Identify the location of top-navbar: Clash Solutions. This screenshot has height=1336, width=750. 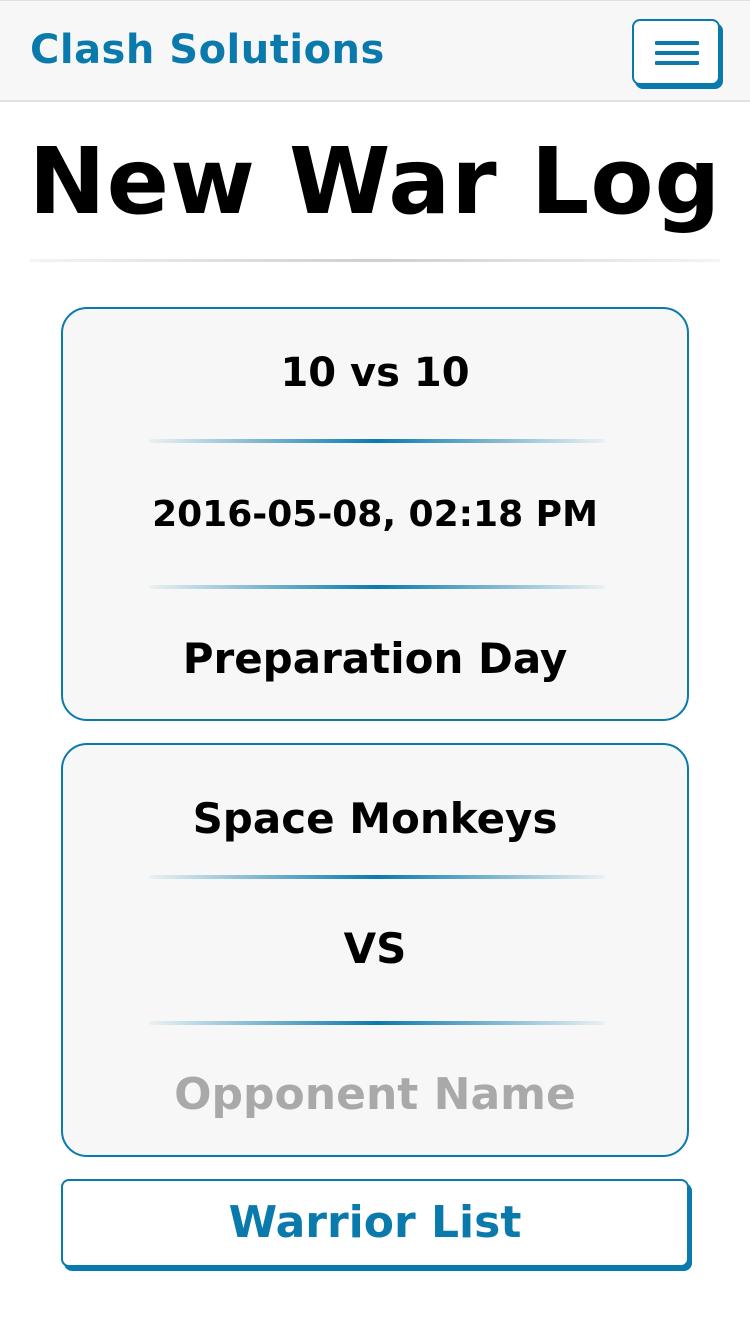
(375, 51).